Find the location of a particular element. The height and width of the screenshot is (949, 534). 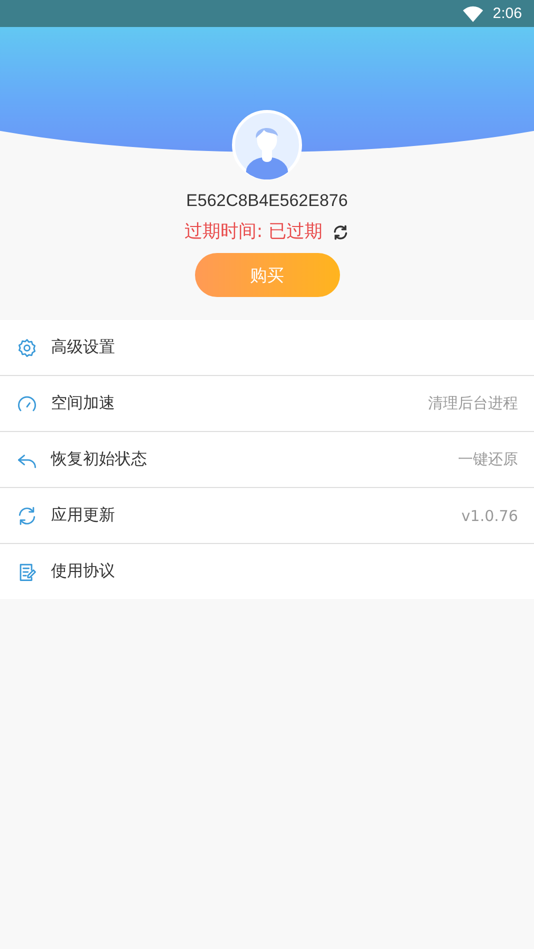

menu-item: 应用更新 v1.0.76 is located at coordinates (267, 515).